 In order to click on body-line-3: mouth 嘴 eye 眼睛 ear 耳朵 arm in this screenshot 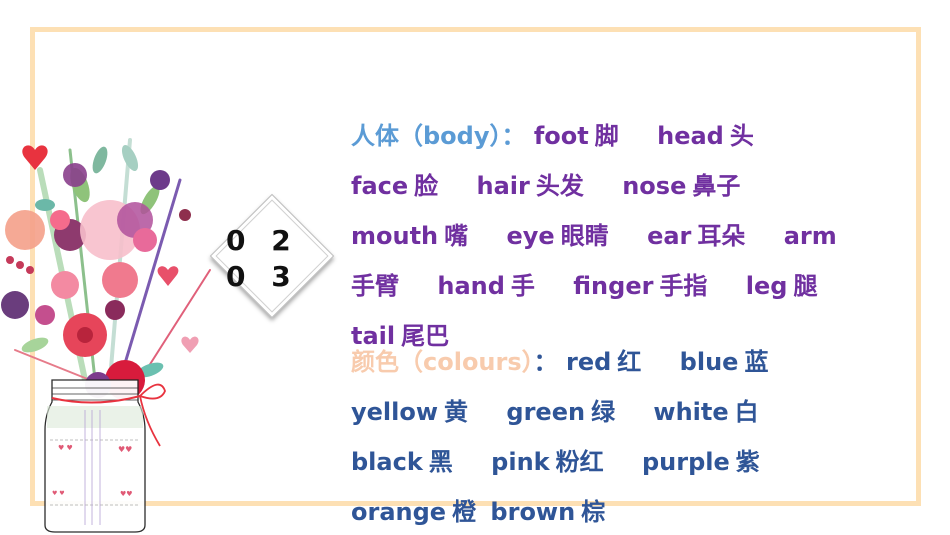, I will do `click(594, 233)`.